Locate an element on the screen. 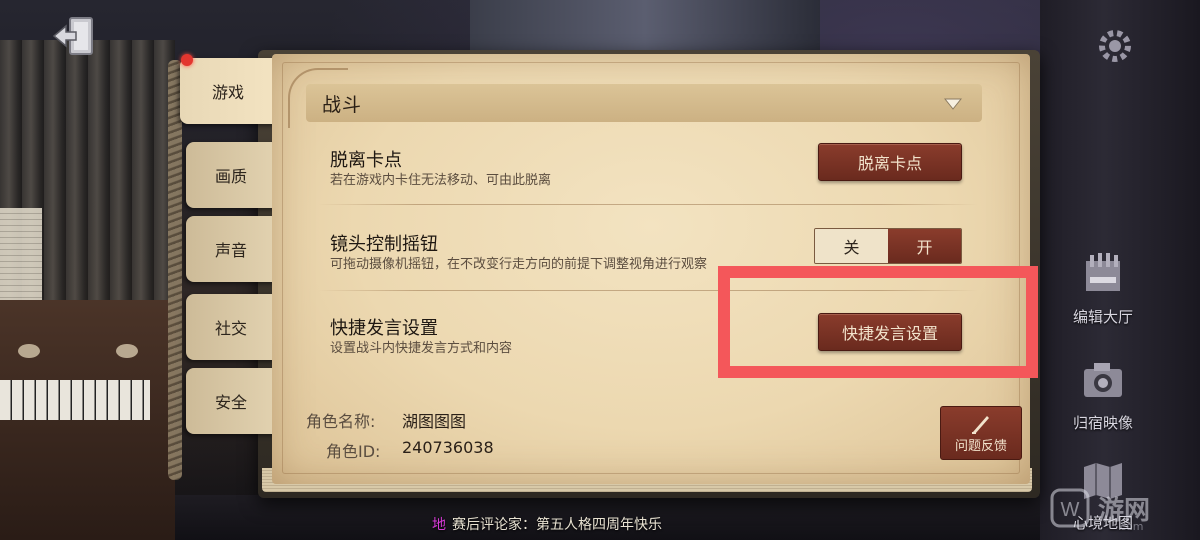 Image resolution: width=1200 pixels, height=540 pixels. watermark-logo-icon: W is located at coordinates (1070, 508).